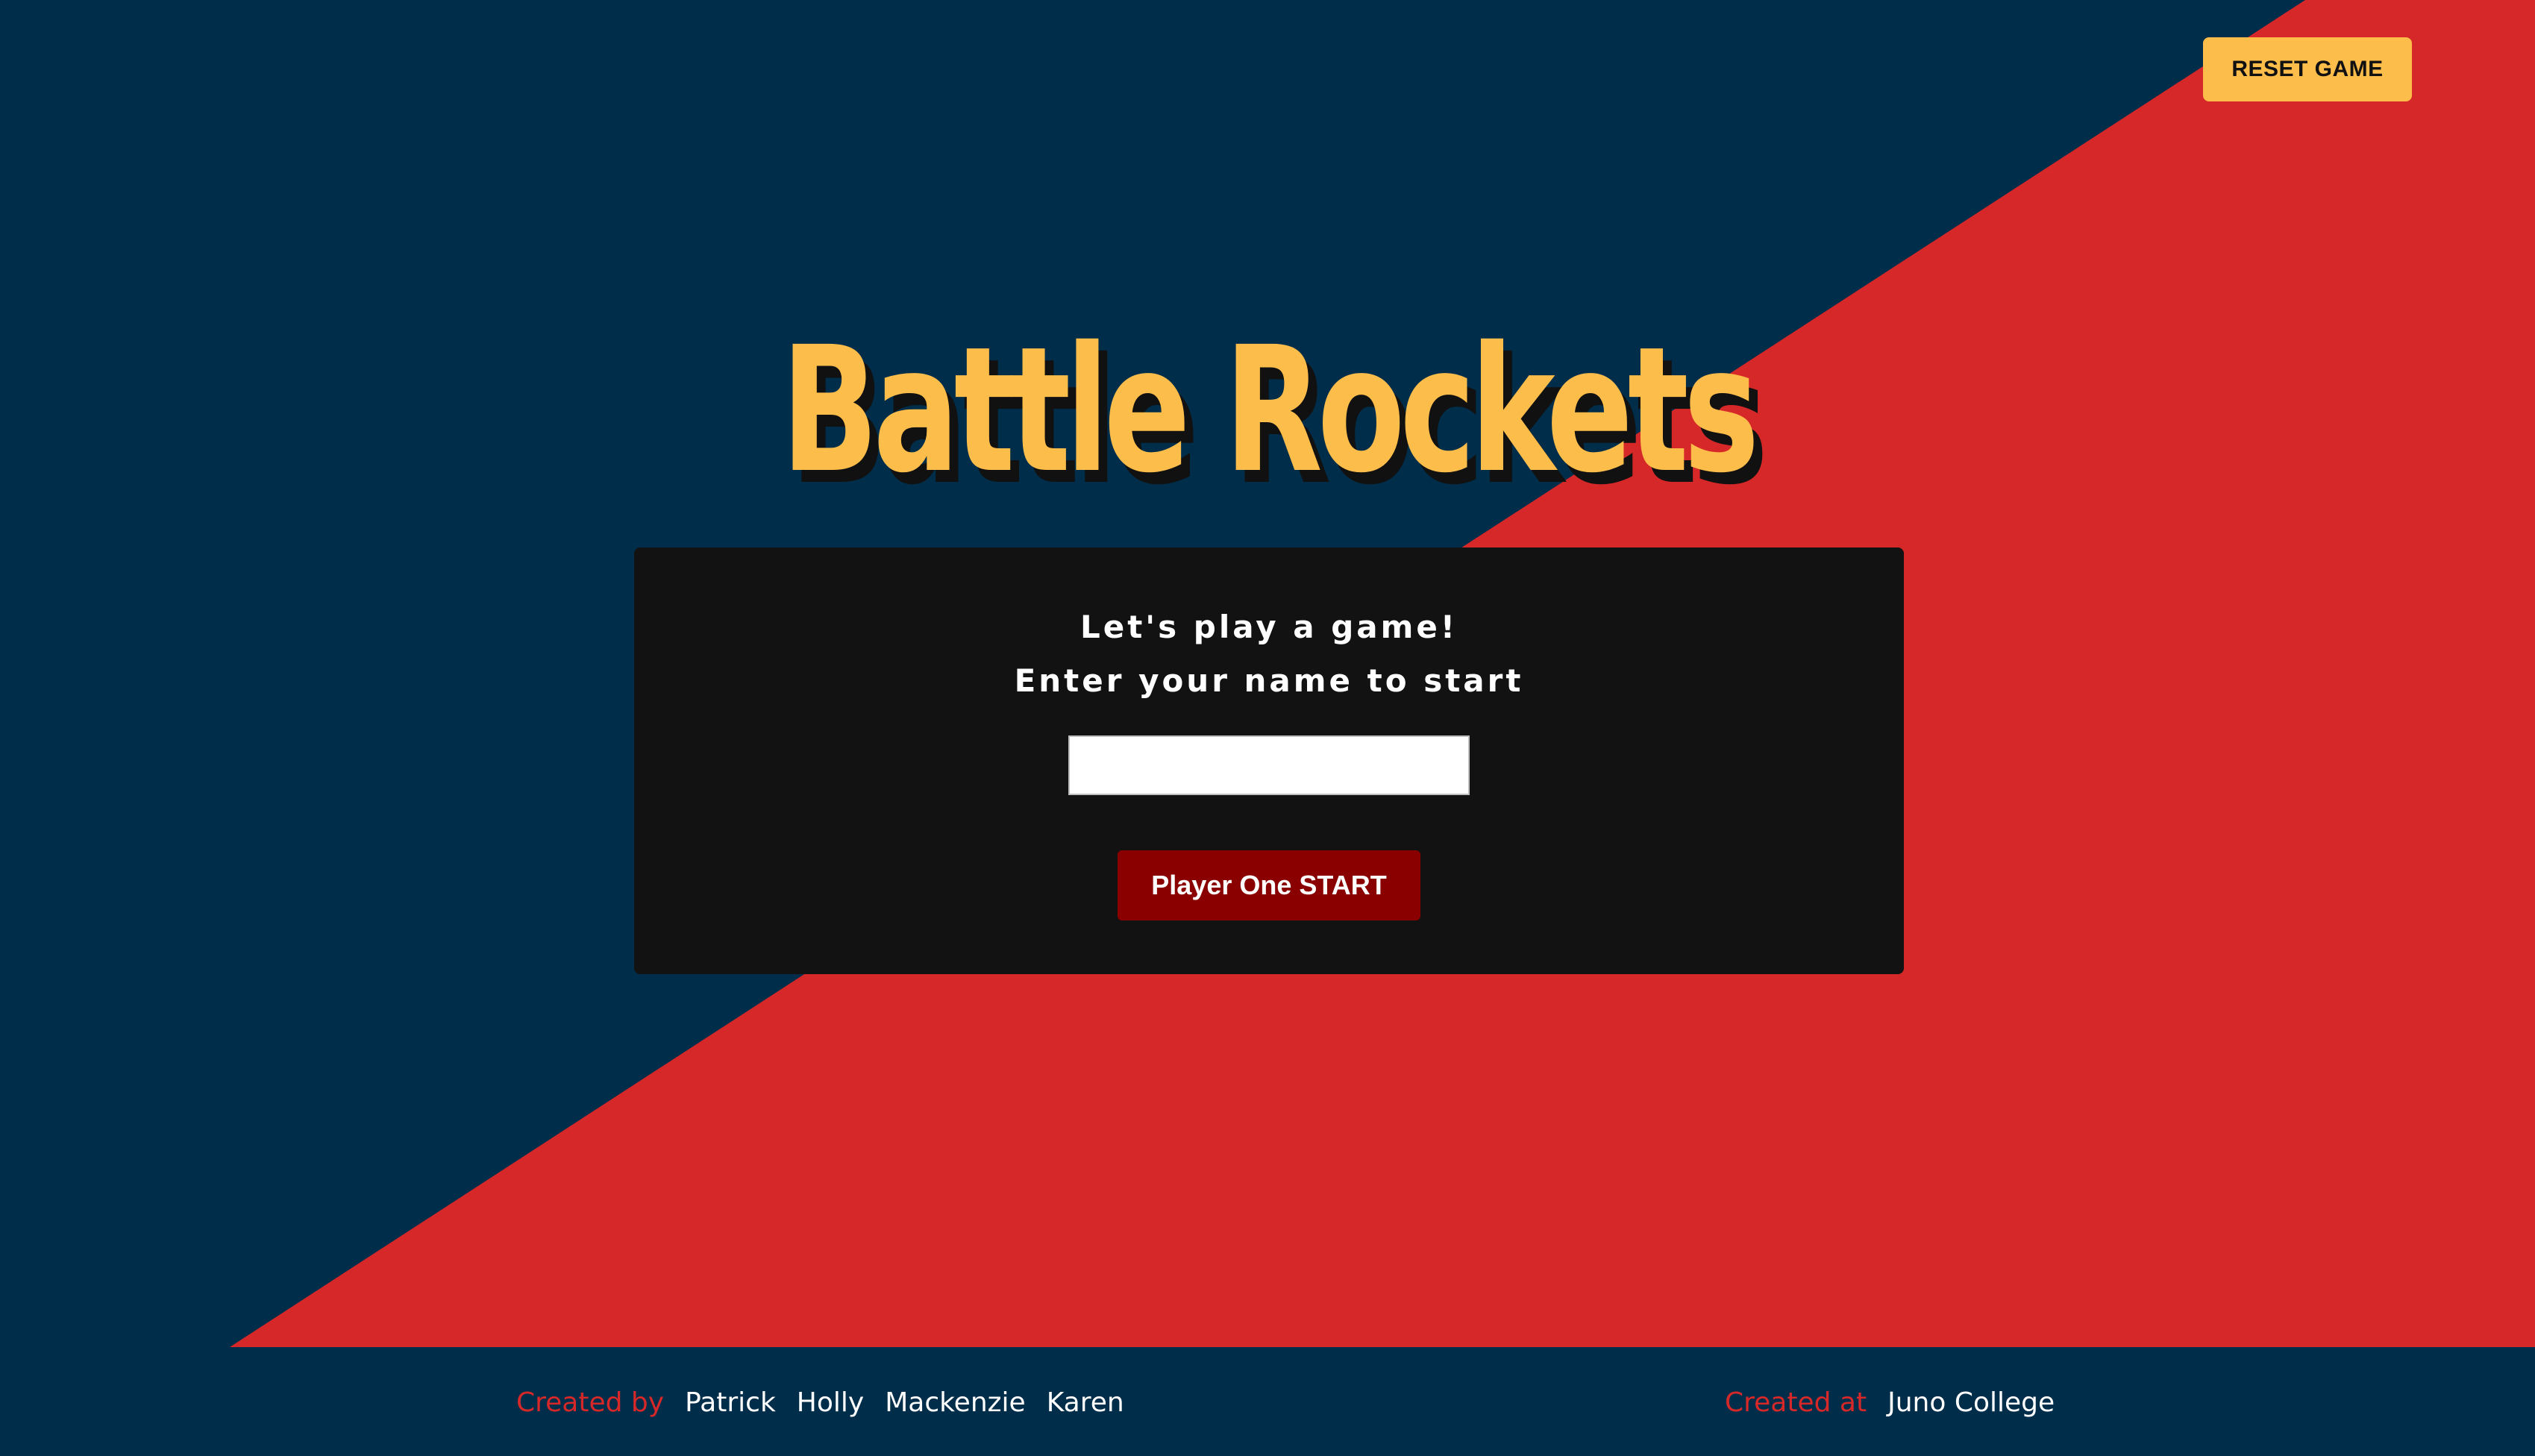 The width and height of the screenshot is (2535, 1456). Describe the element at coordinates (1269, 765) in the screenshot. I see `player-name-input` at that location.